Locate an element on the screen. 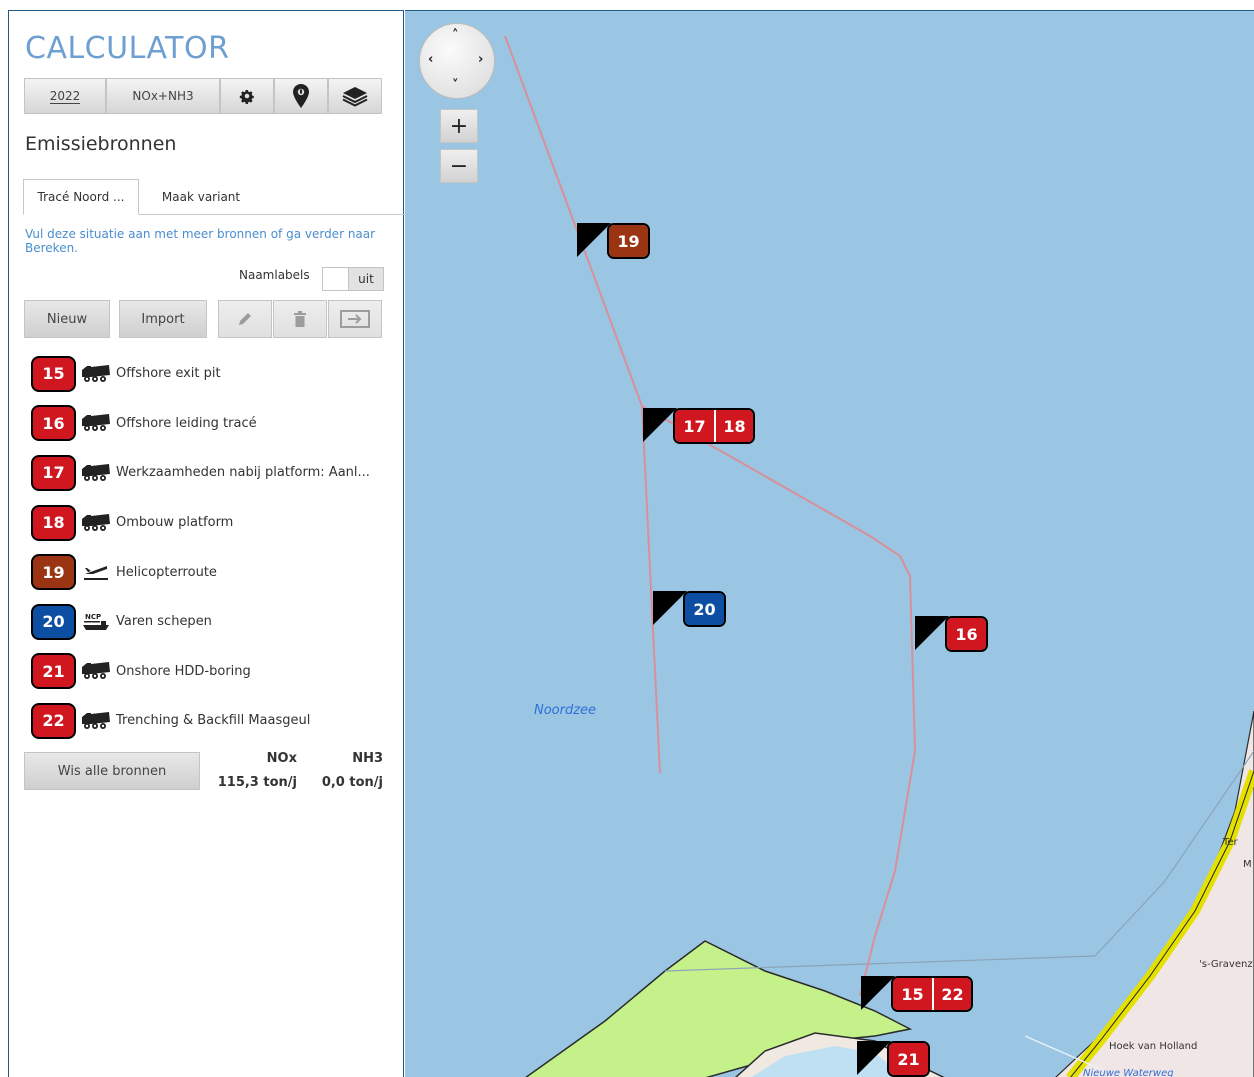 This screenshot has width=1254, height=1077. zoom-out-button: − is located at coordinates (459, 166).